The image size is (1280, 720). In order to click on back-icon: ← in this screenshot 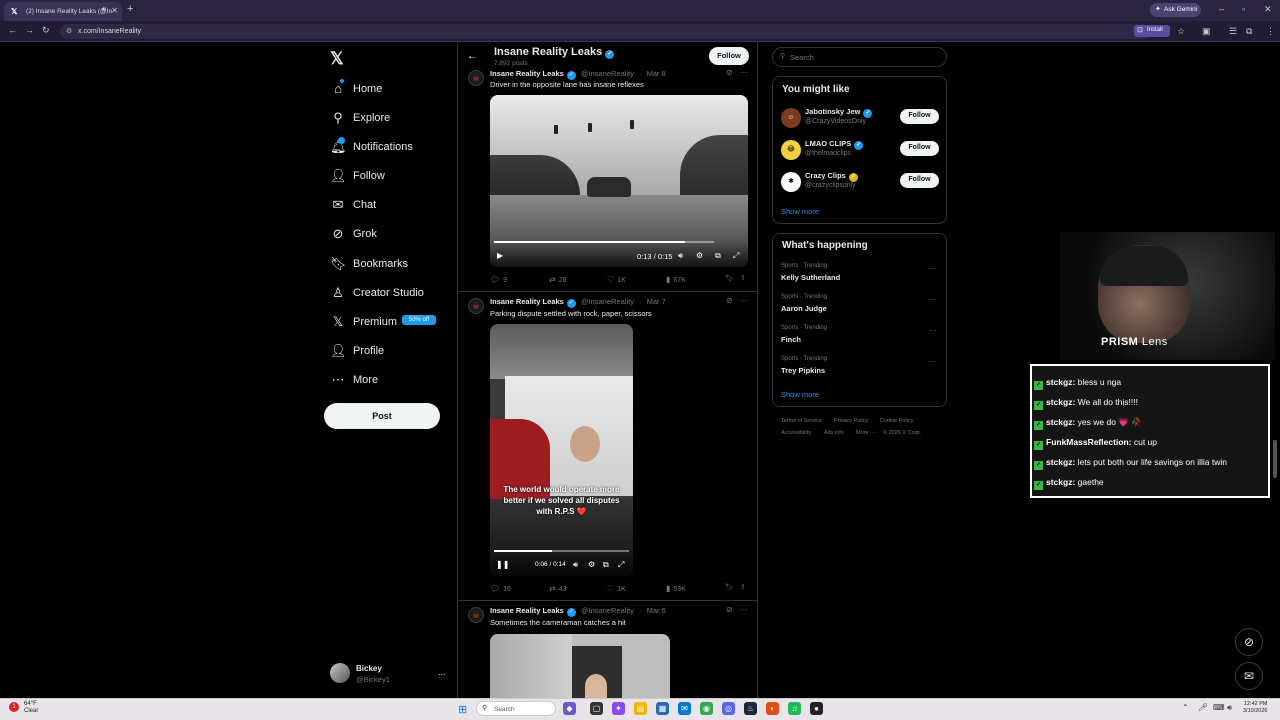, I will do `click(12, 30)`.